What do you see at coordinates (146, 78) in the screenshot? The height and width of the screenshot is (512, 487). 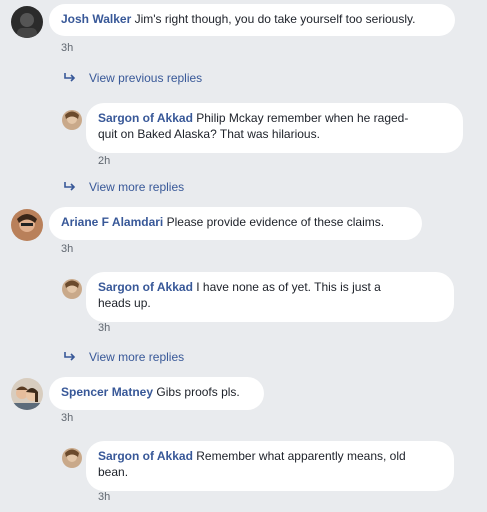 I see `view-previous-replies-label: View previous replies` at bounding box center [146, 78].